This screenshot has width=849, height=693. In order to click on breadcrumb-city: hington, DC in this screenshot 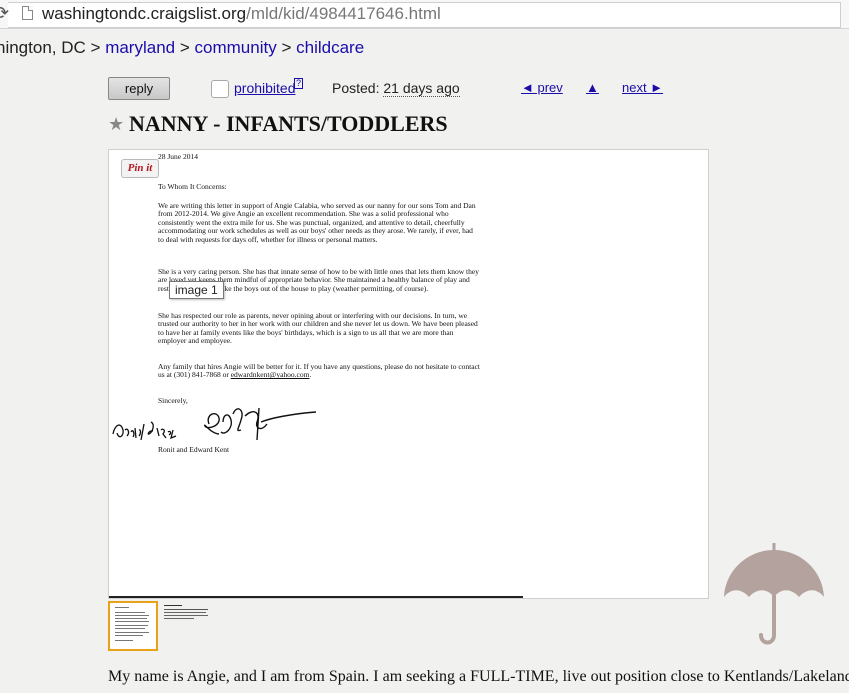, I will do `click(43, 47)`.